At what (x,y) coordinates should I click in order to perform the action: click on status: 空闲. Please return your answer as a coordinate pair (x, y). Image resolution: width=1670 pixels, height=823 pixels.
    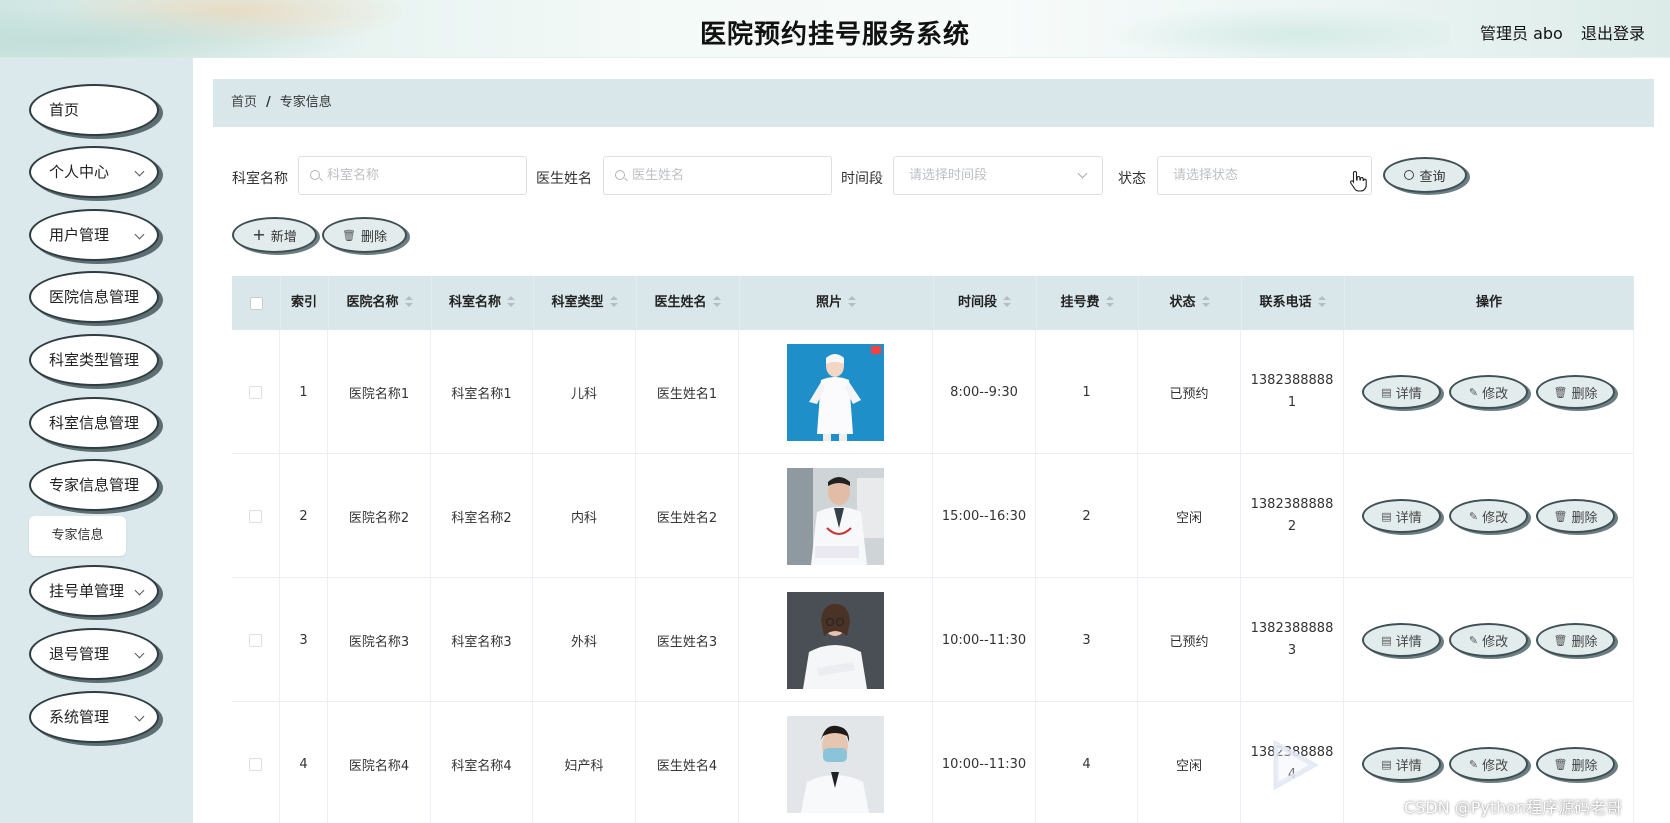
    Looking at the image, I should click on (1188, 518).